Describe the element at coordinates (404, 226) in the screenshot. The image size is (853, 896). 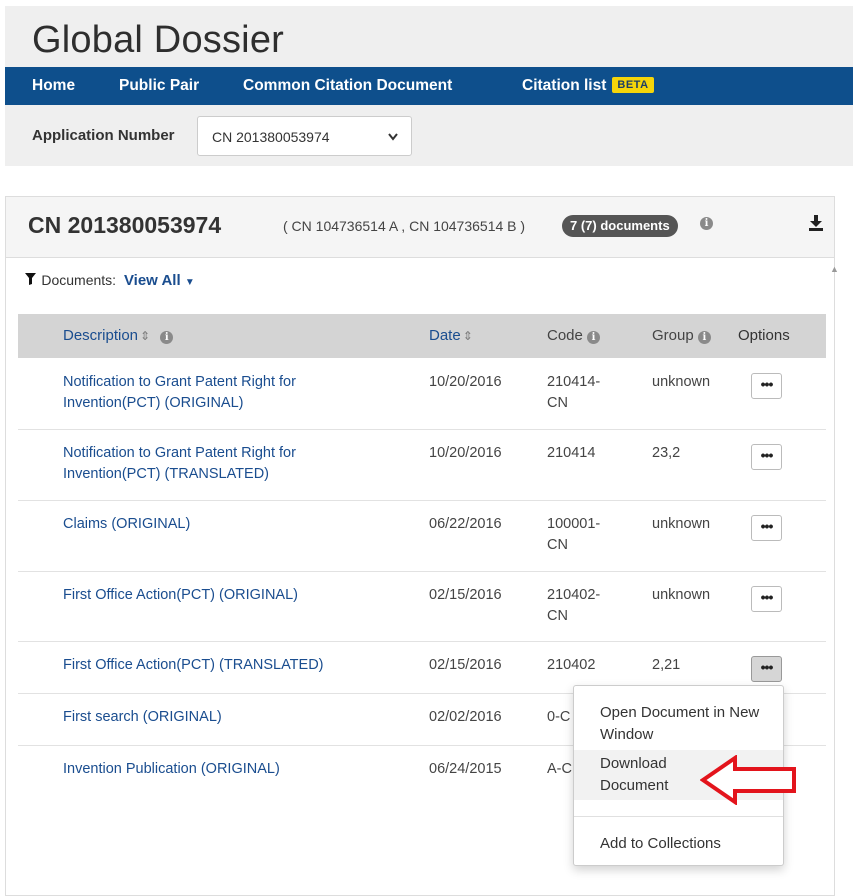
I see `publication-numbers: ( CN 104736514 A , CN 104736514 B )` at that location.